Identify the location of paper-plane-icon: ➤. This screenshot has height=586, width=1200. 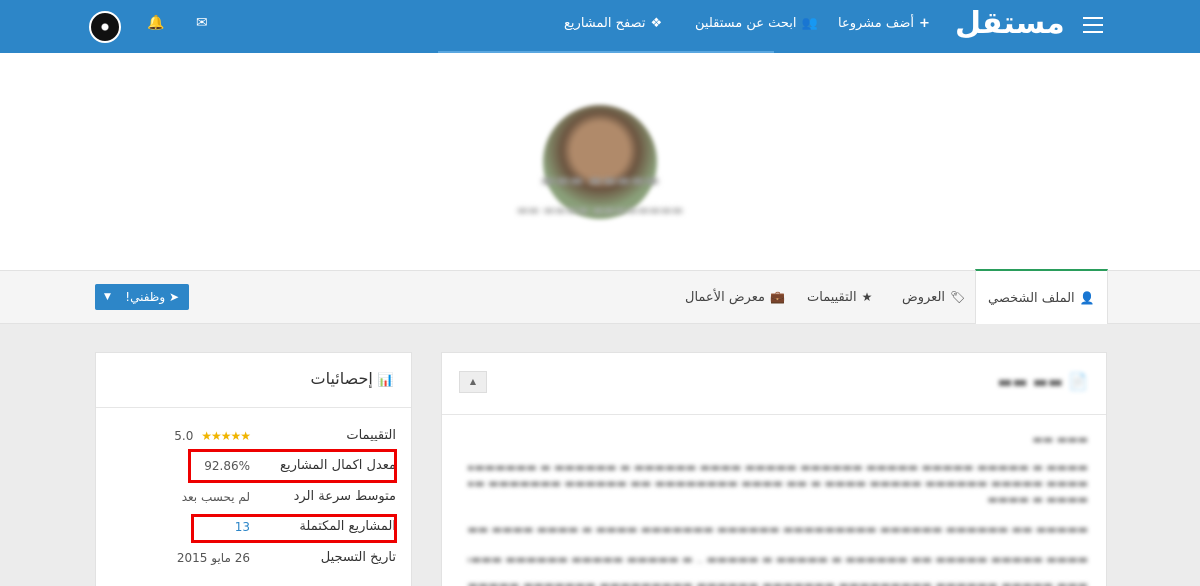
(172, 297).